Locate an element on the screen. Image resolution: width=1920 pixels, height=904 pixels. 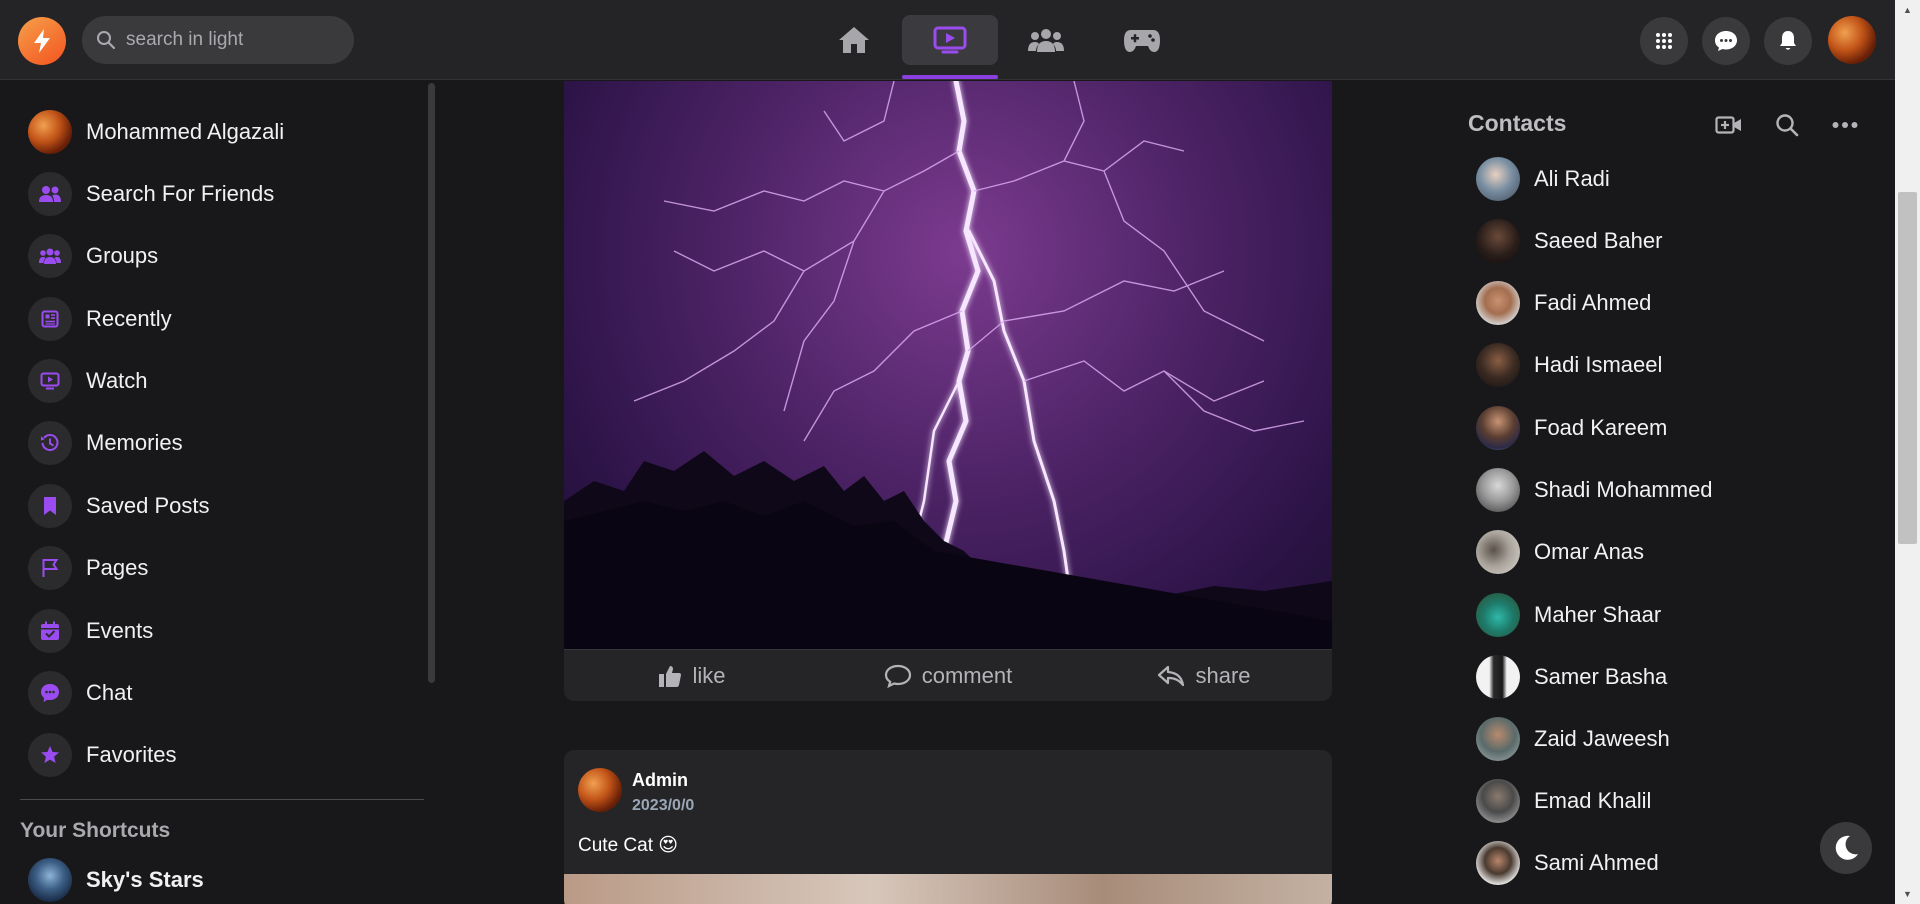
post-date: 2023/0/0 is located at coordinates (663, 805).